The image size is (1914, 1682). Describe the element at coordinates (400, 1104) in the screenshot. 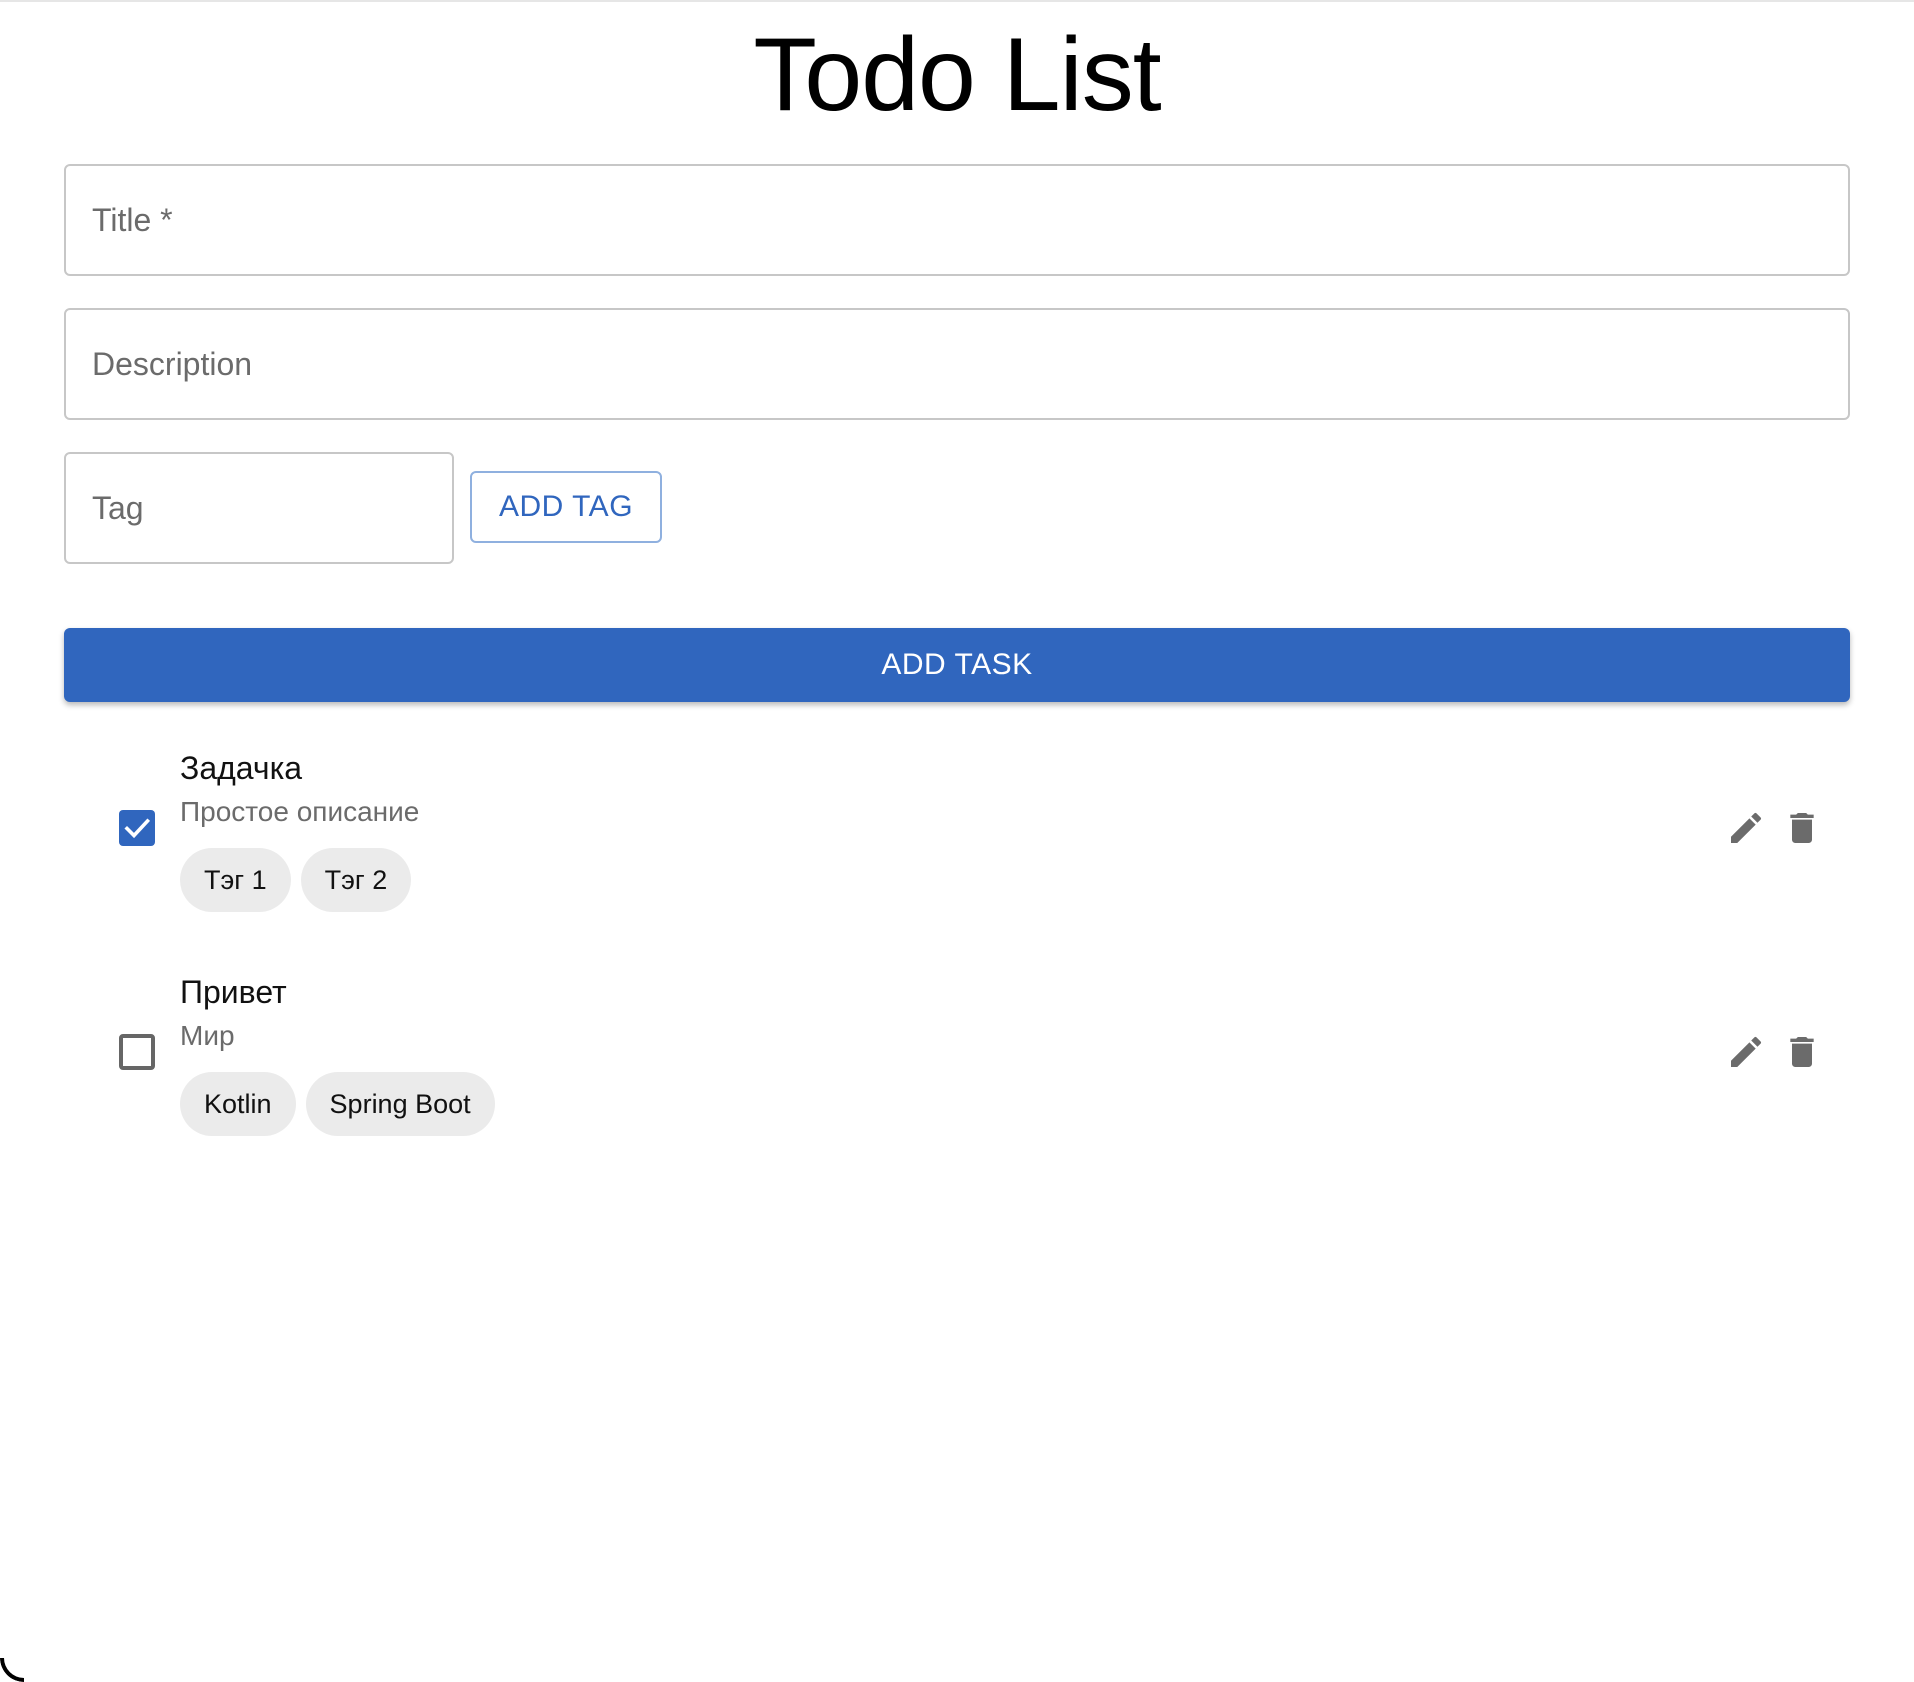

I see `tag-chip: Spring Boot` at that location.